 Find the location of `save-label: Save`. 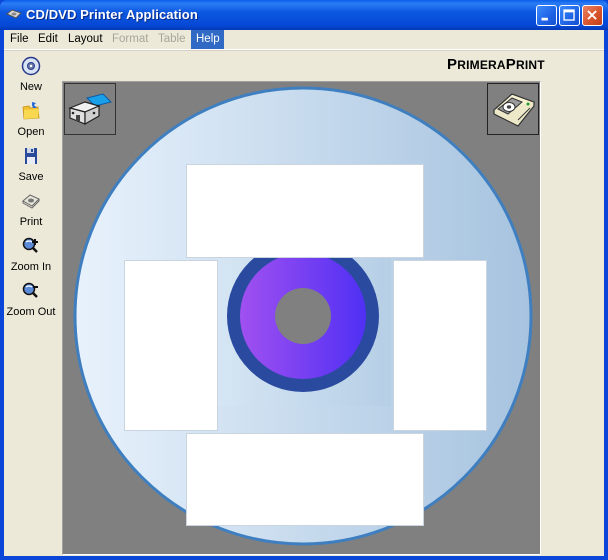

save-label: Save is located at coordinates (31, 177).